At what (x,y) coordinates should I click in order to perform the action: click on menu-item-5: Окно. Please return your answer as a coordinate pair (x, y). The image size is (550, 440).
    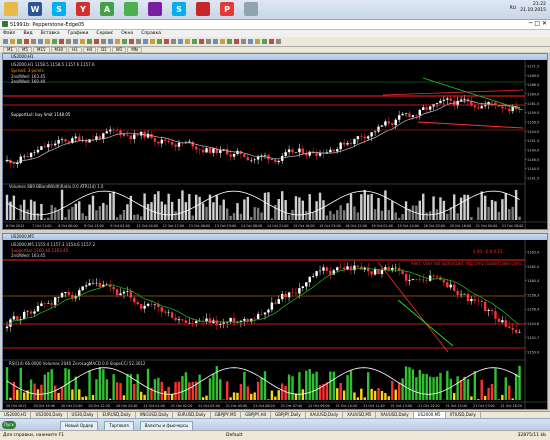
    Looking at the image, I should click on (127, 33).